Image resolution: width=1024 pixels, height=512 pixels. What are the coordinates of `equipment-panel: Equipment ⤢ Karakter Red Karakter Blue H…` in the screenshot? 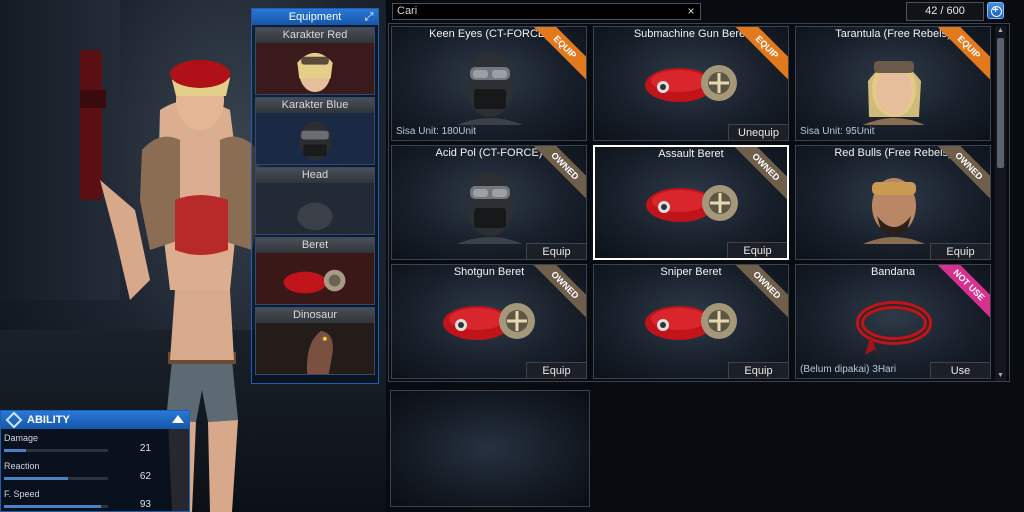 It's located at (315, 196).